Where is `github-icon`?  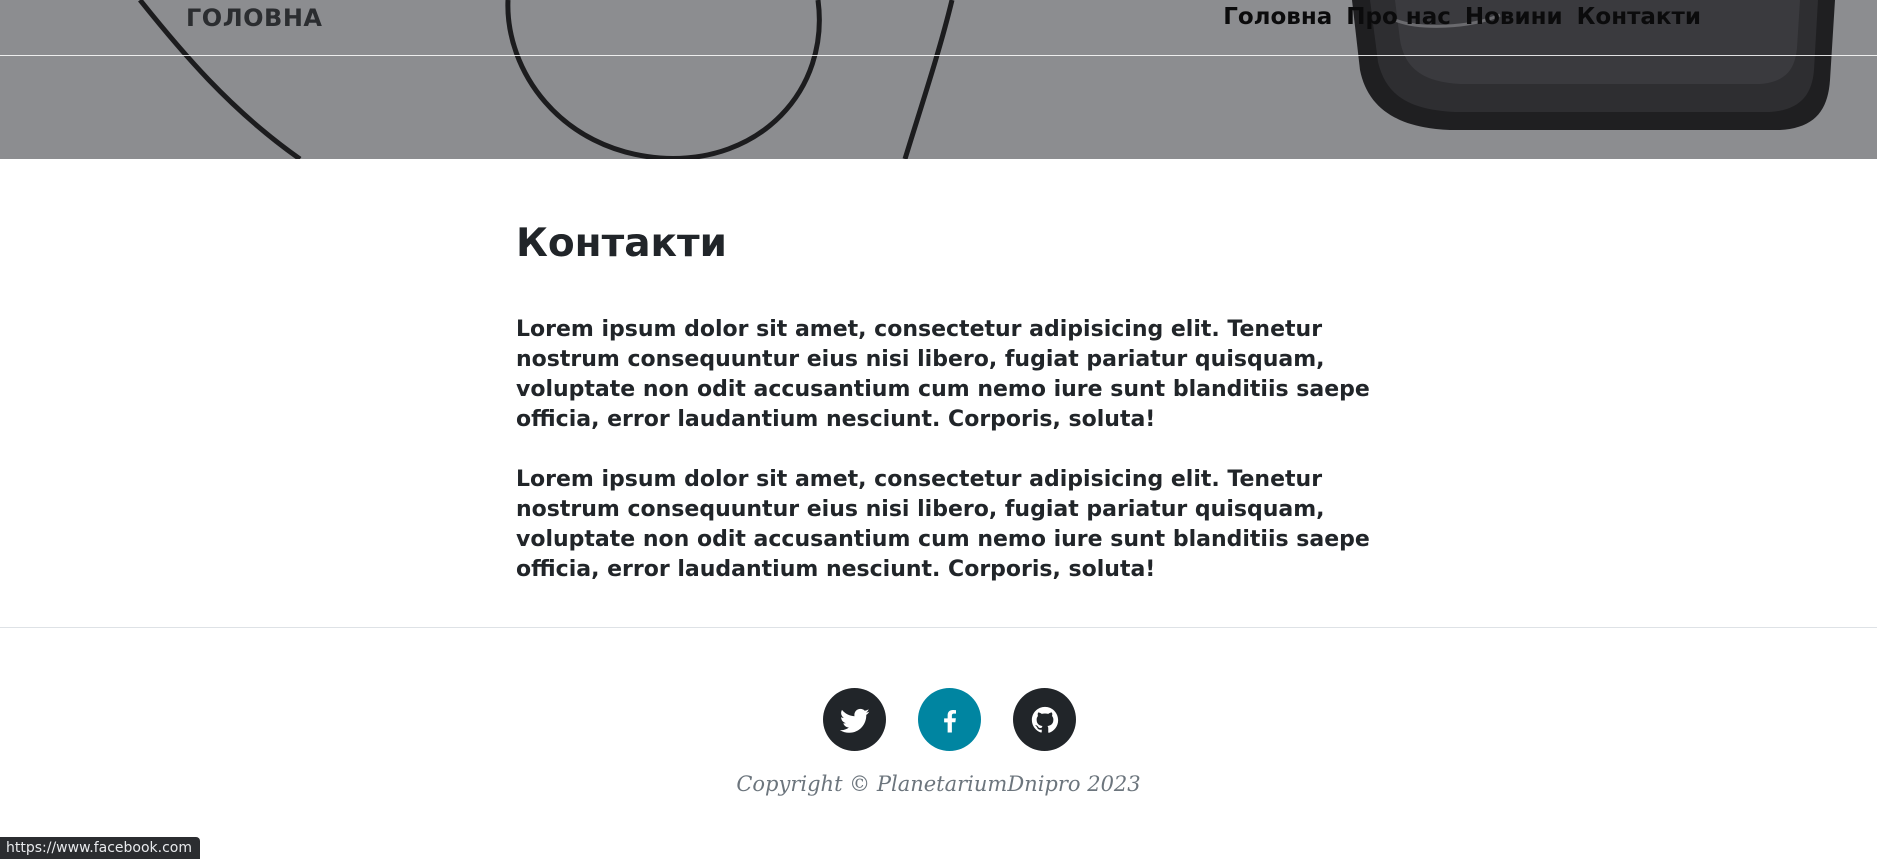 github-icon is located at coordinates (1044, 719).